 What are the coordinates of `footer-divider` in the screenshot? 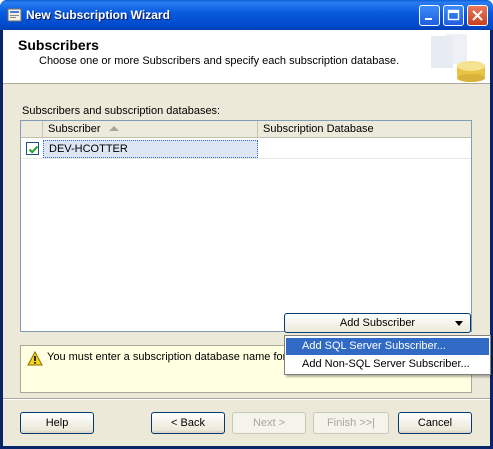 It's located at (246, 399).